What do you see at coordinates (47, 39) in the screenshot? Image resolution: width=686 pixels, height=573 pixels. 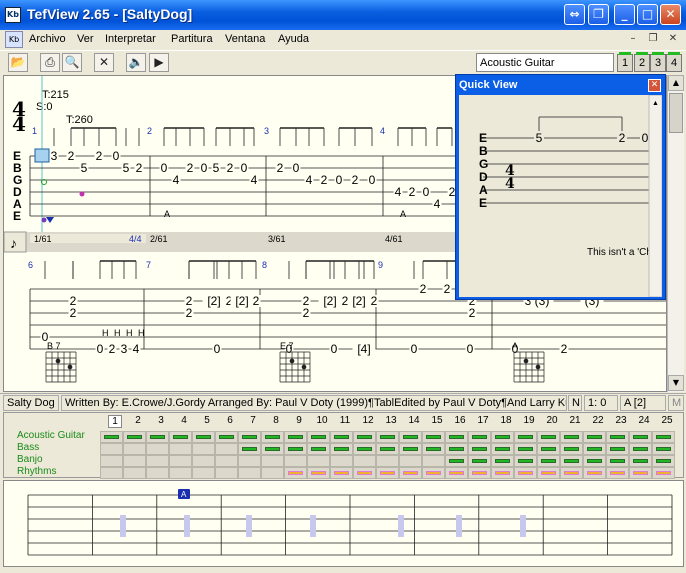 I see `menu-archivo: Archivo` at bounding box center [47, 39].